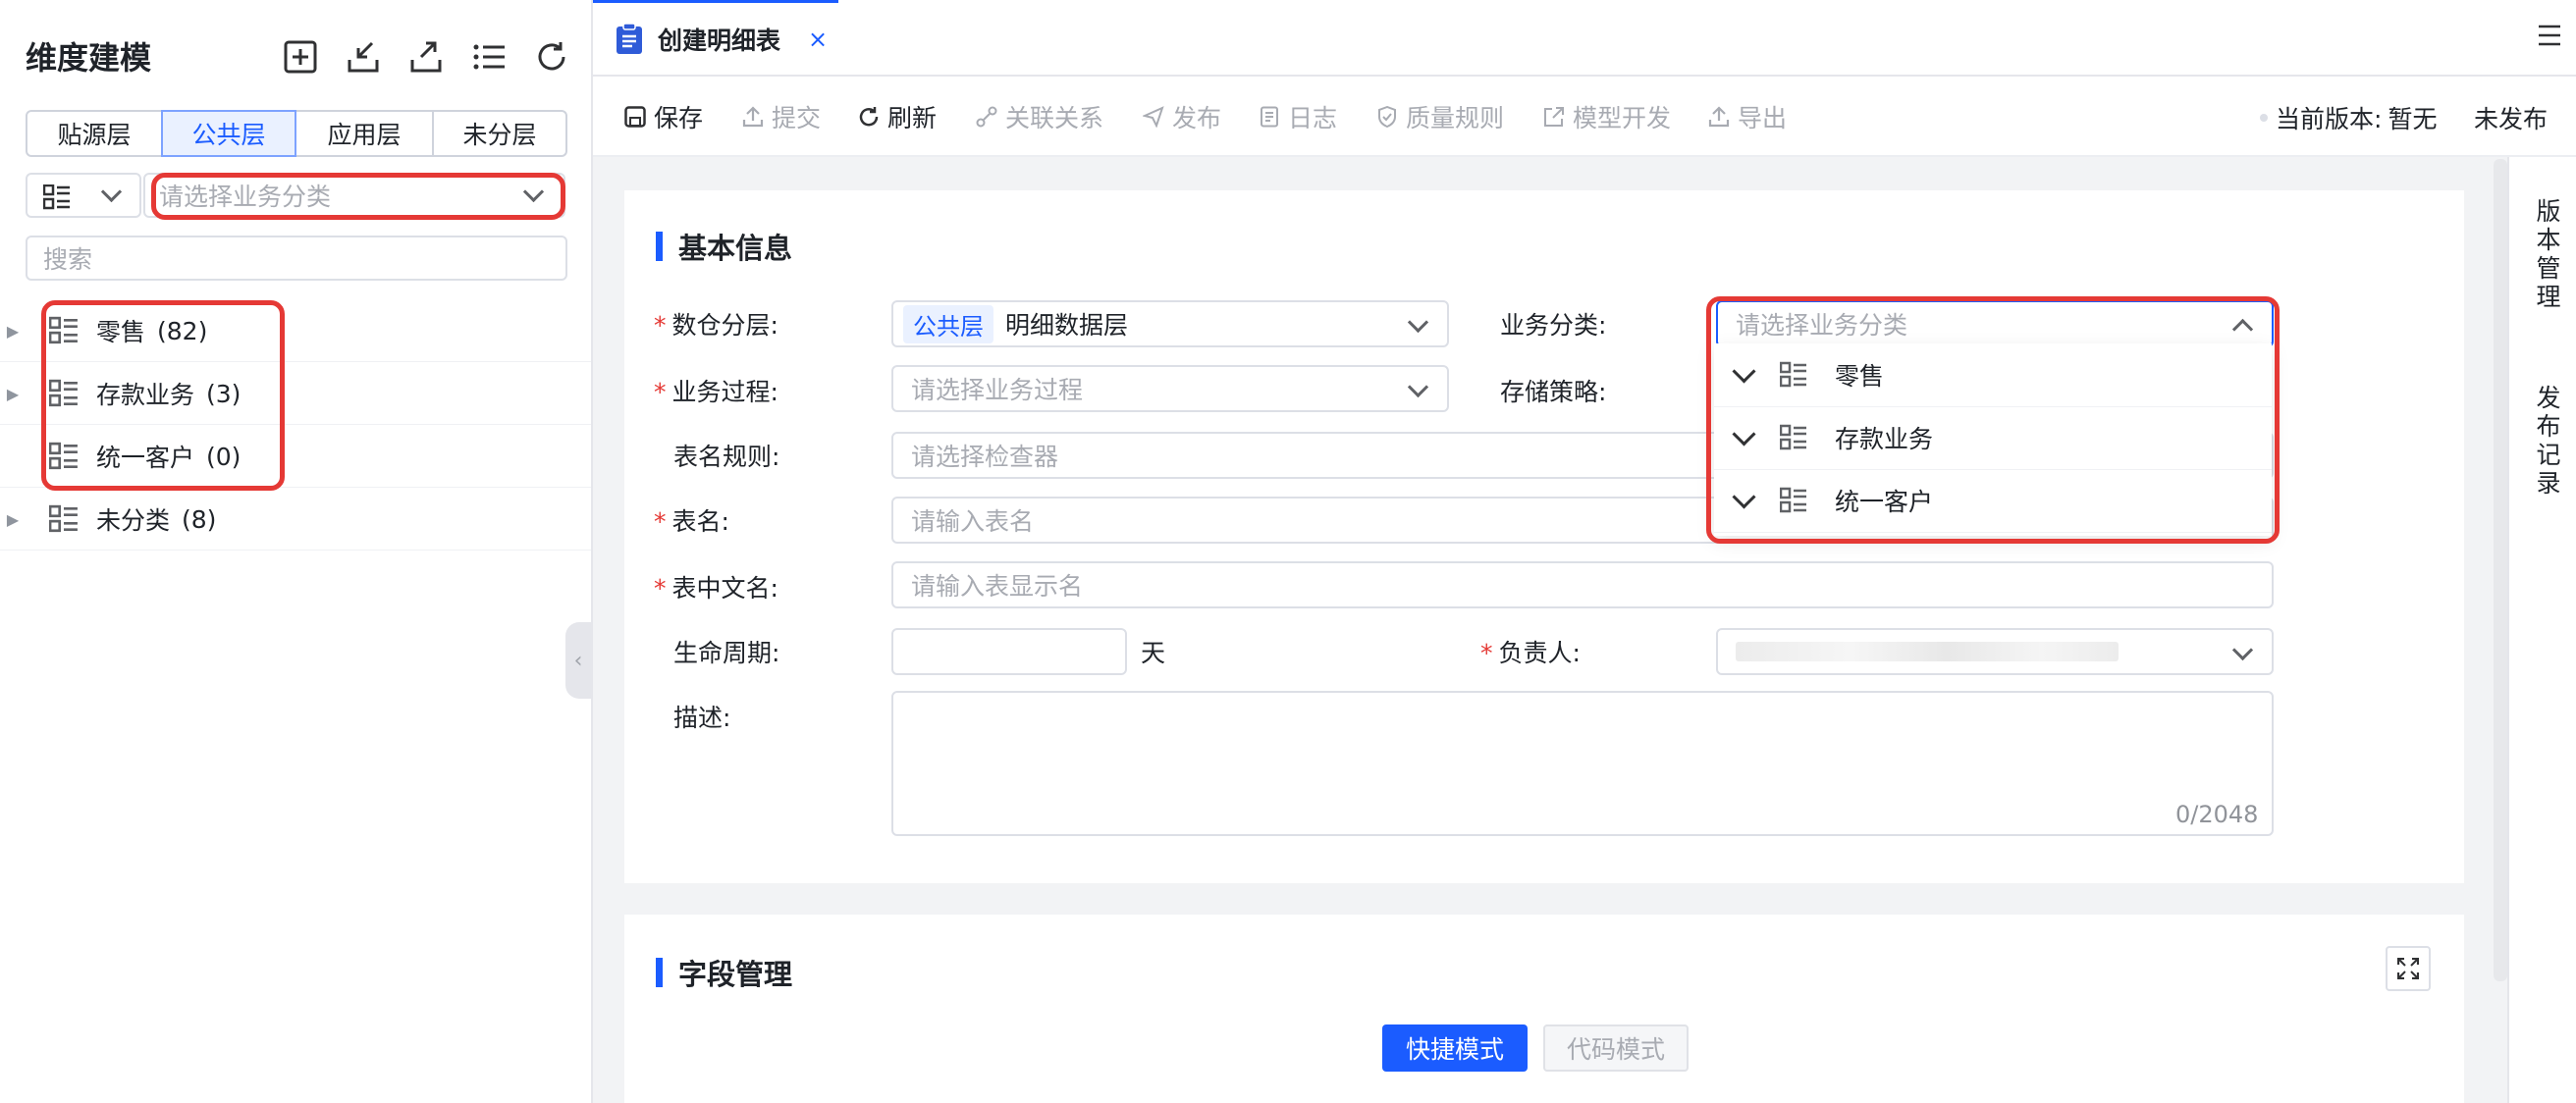 The width and height of the screenshot is (2576, 1103). I want to click on submit-label: 提交, so click(797, 118).